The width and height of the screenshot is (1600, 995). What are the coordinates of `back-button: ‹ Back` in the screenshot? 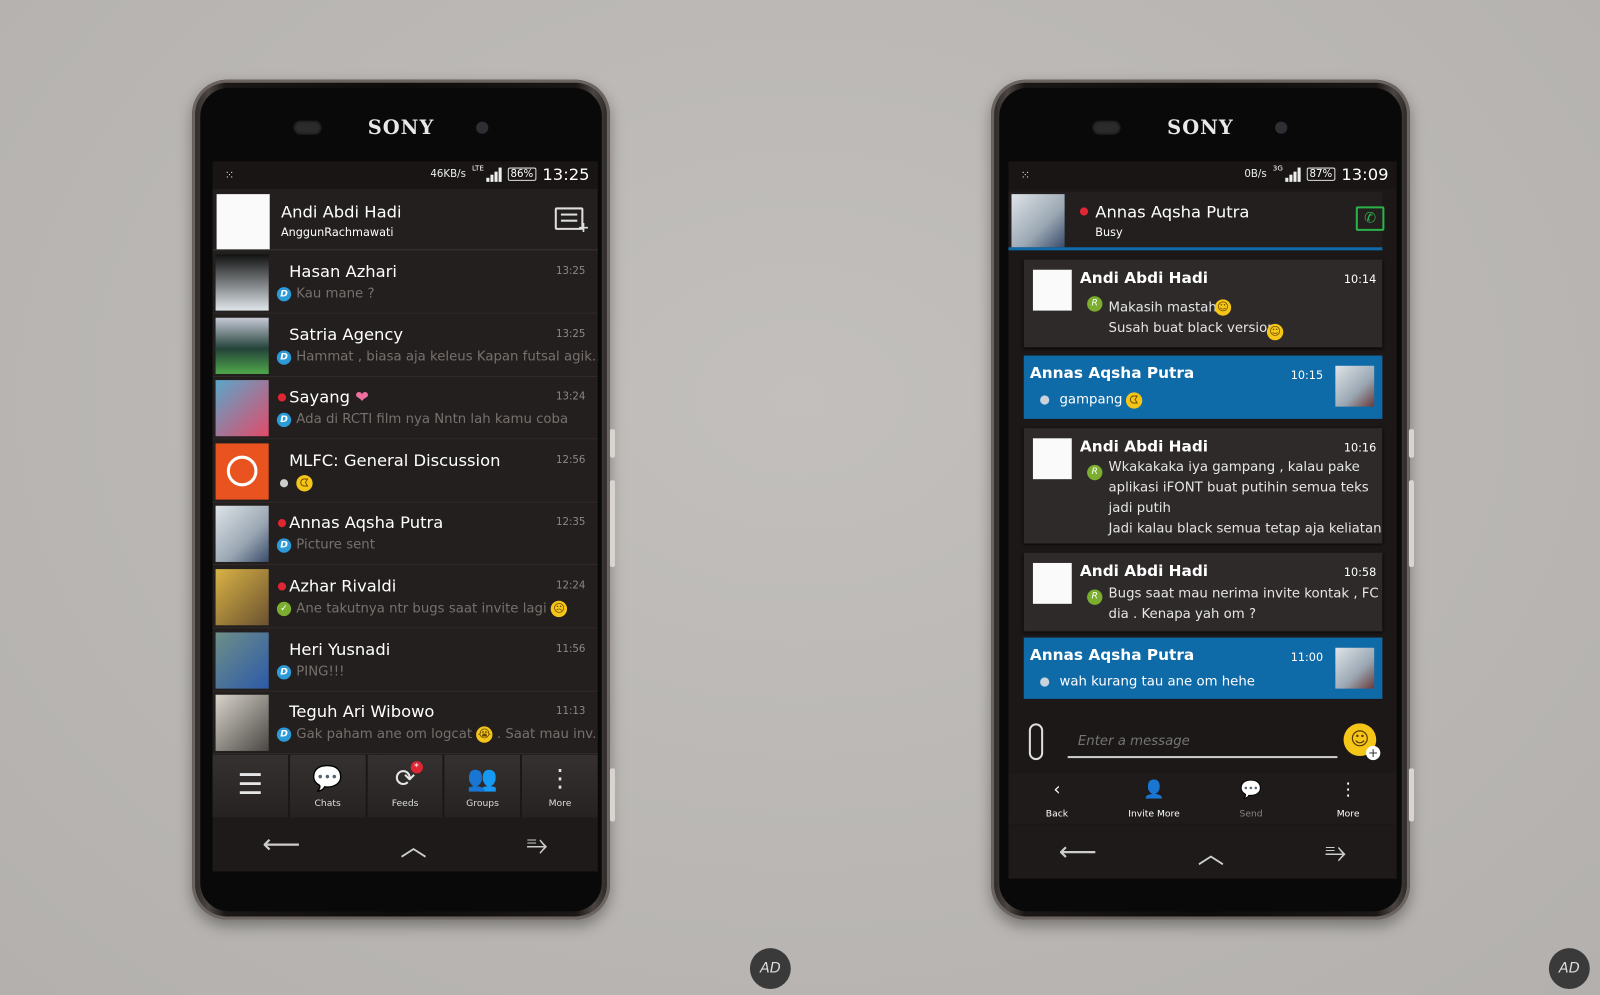 It's located at (1056, 798).